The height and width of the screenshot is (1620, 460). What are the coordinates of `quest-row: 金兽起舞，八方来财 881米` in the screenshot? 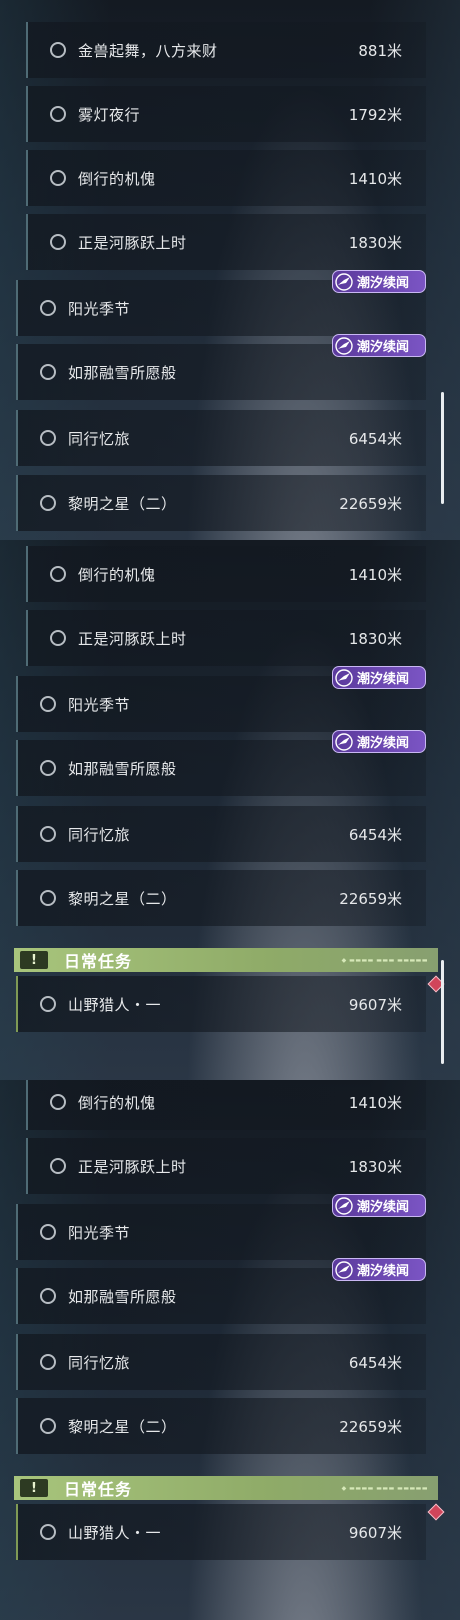 It's located at (226, 50).